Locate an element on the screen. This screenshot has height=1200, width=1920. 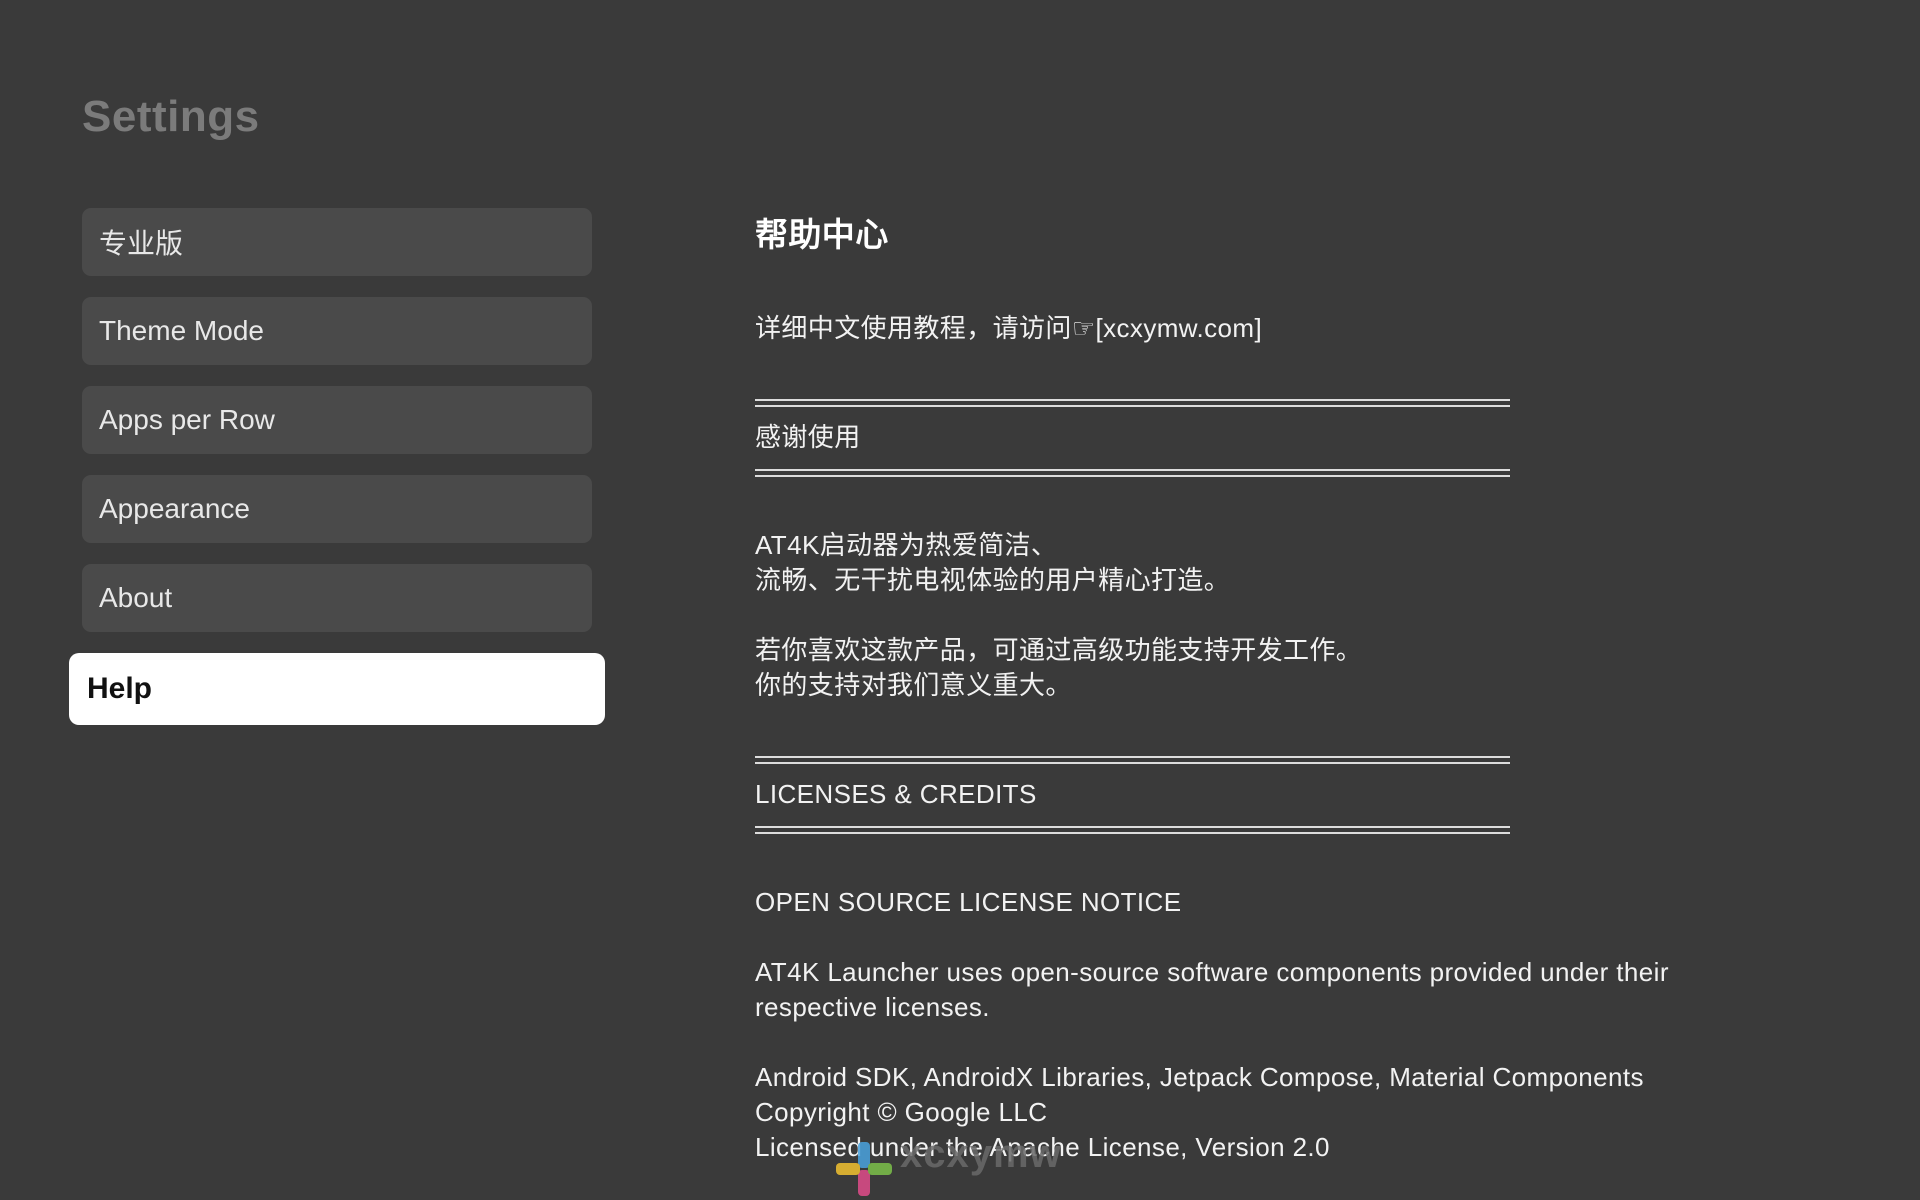
licenses-title: LICENSES & CREDITS is located at coordinates (896, 794).